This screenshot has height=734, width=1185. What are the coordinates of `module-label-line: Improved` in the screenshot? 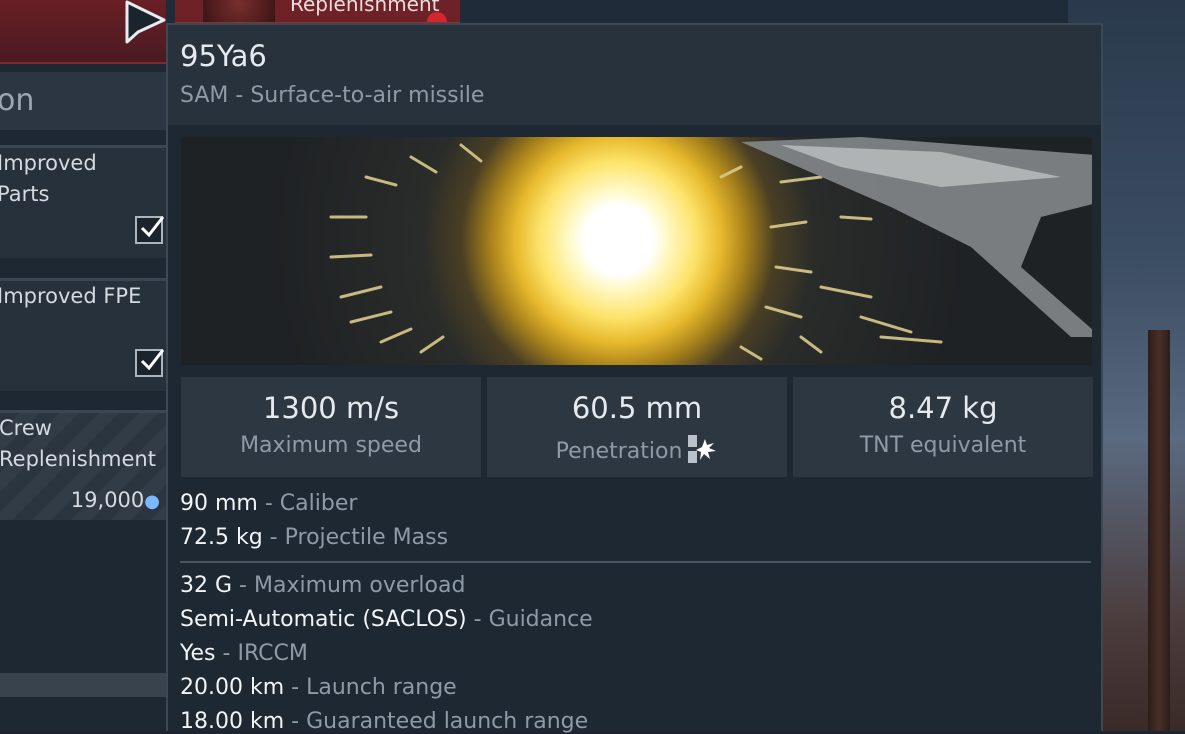 It's located at (48, 163).